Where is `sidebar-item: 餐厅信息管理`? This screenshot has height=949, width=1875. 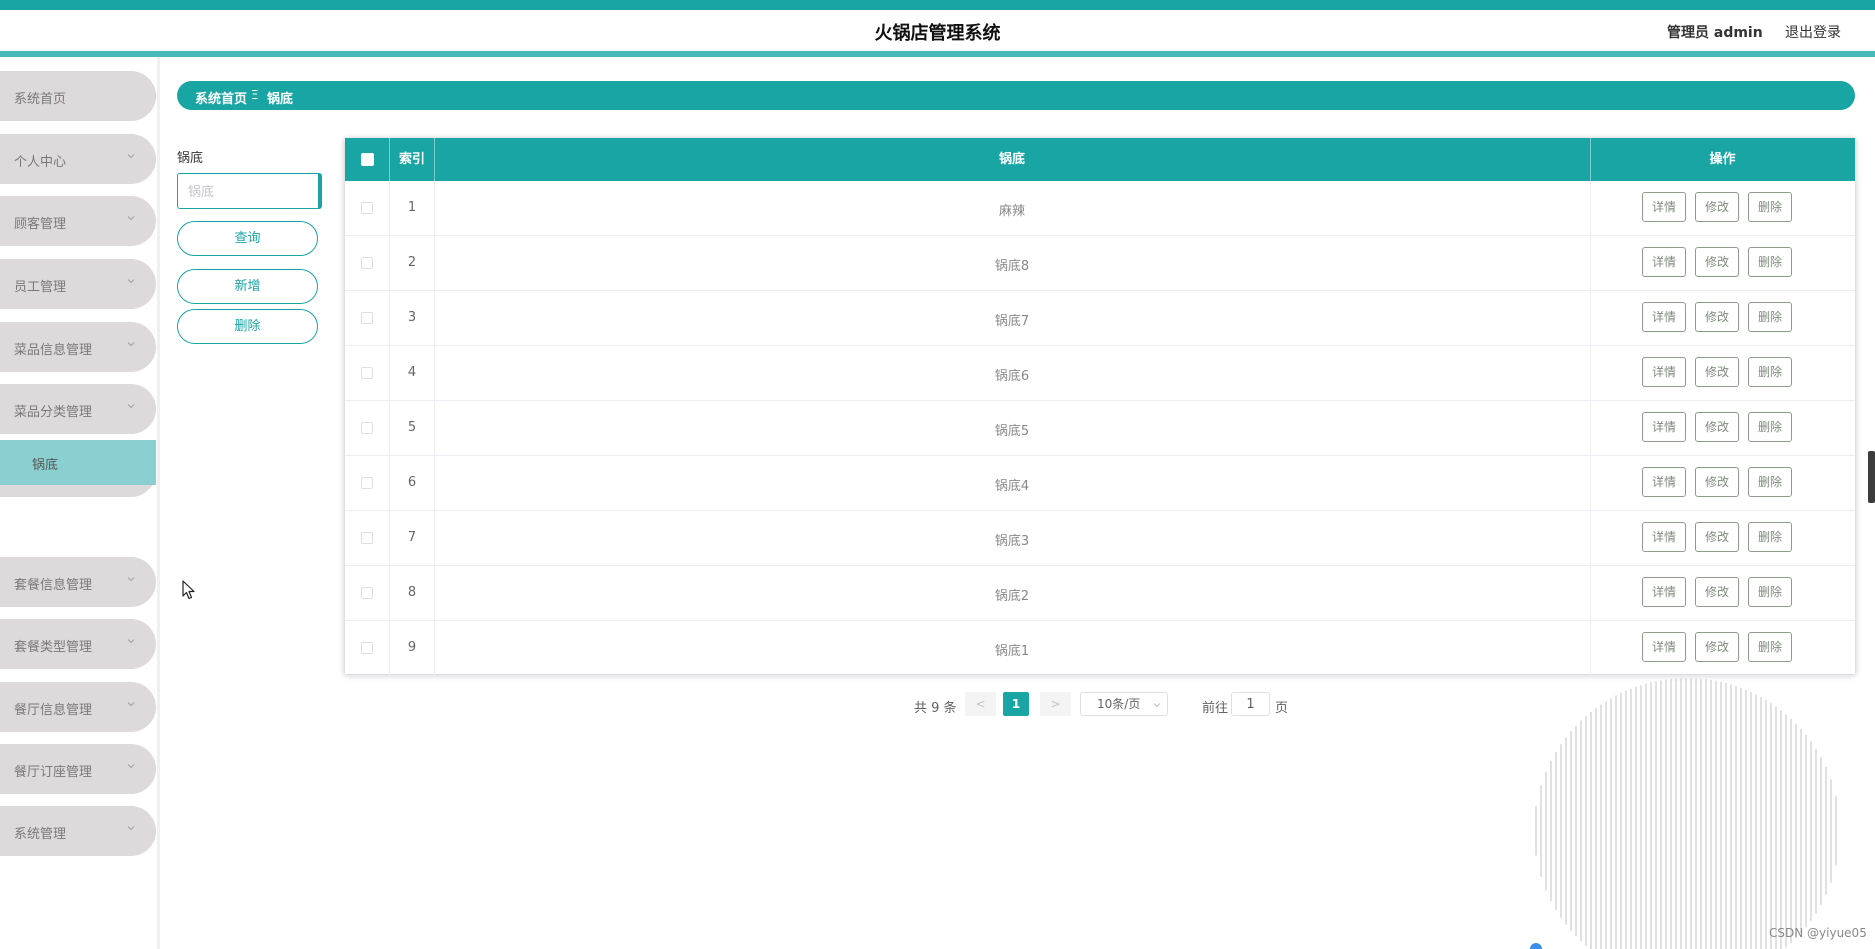
sidebar-item: 餐厅信息管理 is located at coordinates (78, 707).